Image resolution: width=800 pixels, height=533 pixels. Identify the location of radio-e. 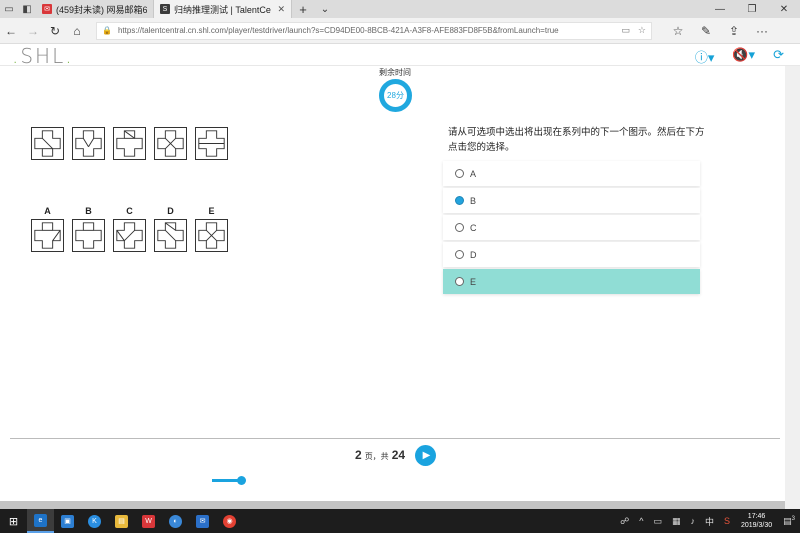
(459, 281).